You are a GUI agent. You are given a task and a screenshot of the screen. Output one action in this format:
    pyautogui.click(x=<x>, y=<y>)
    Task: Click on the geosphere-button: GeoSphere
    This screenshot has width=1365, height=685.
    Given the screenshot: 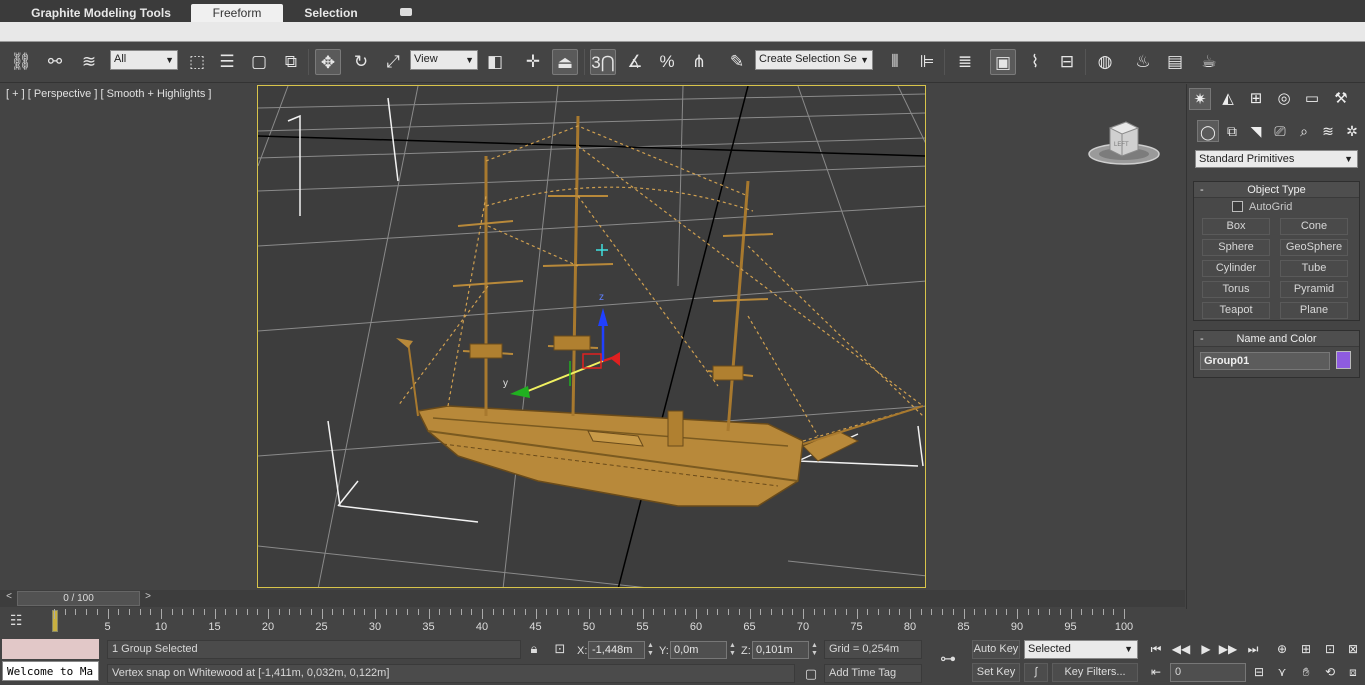 What is the action you would take?
    pyautogui.click(x=1314, y=247)
    